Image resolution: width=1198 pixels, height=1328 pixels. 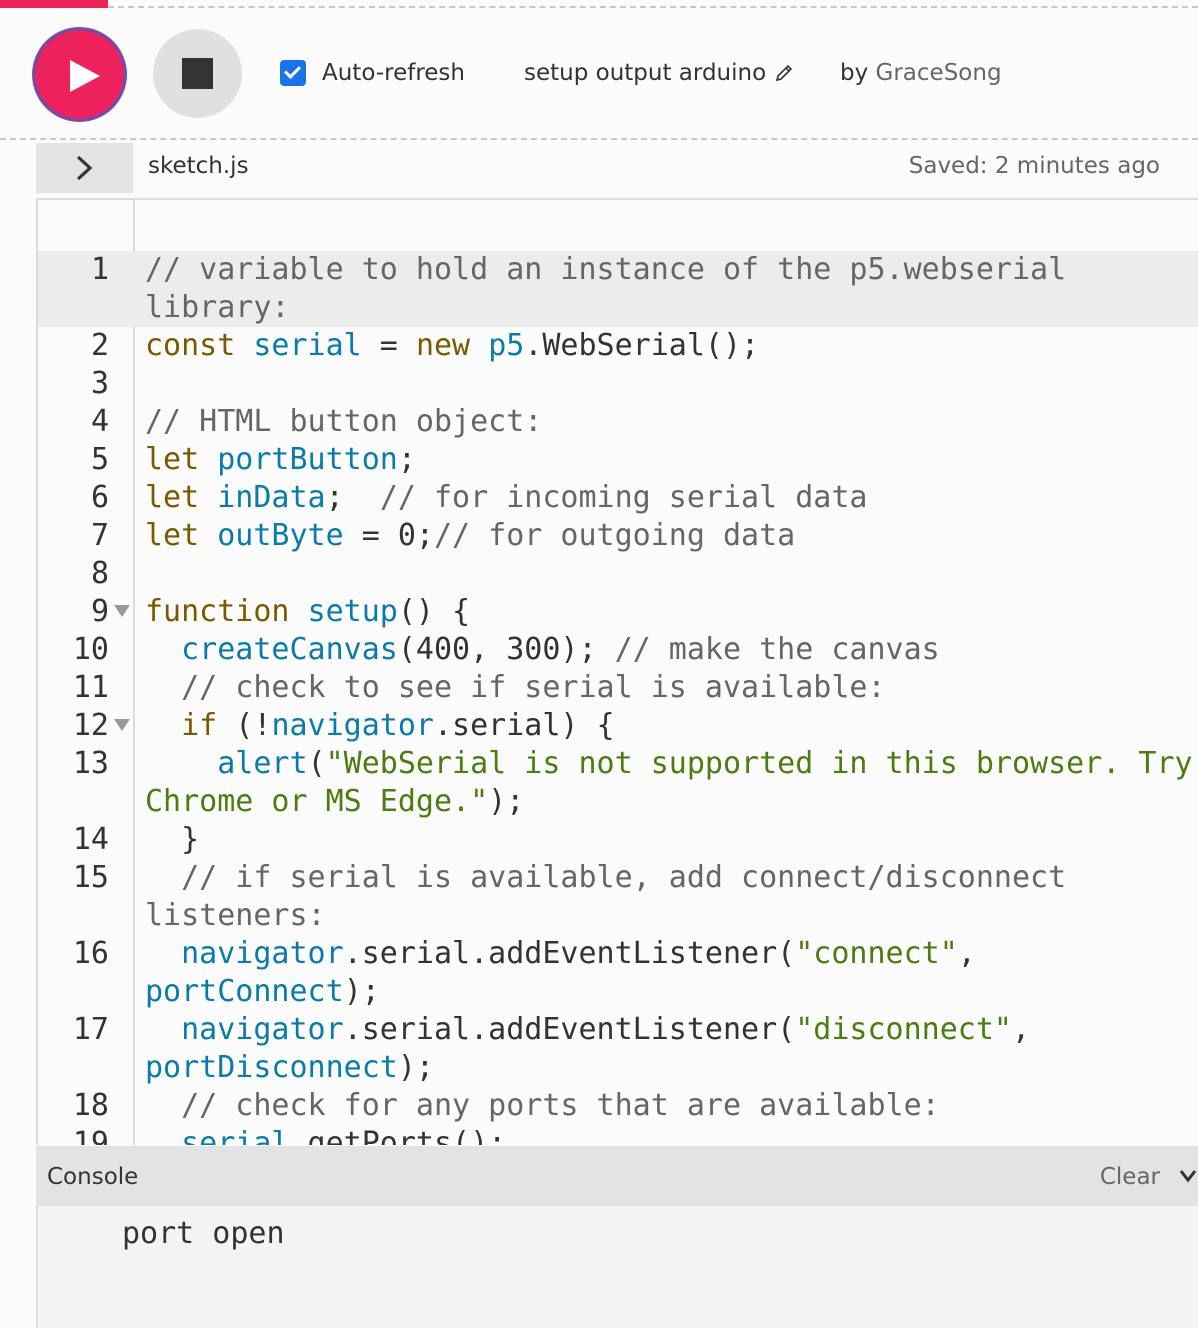 I want to click on checkmark-icon, so click(x=292, y=70).